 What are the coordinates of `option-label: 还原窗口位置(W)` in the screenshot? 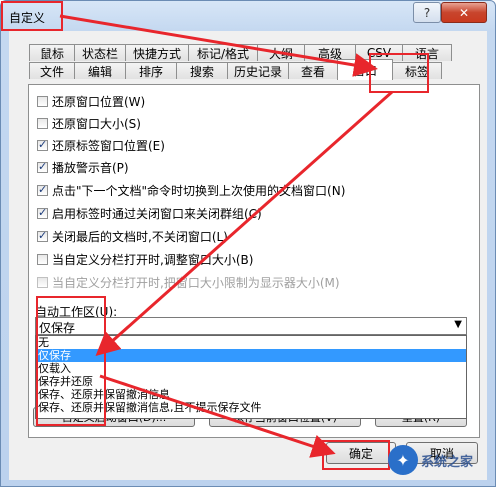 It's located at (99, 101).